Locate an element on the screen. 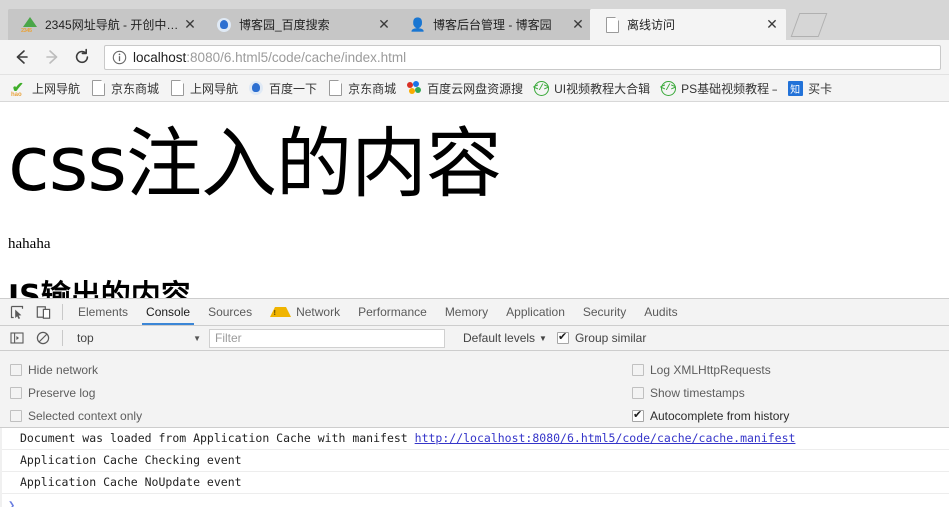  new-tab-button is located at coordinates (809, 24).